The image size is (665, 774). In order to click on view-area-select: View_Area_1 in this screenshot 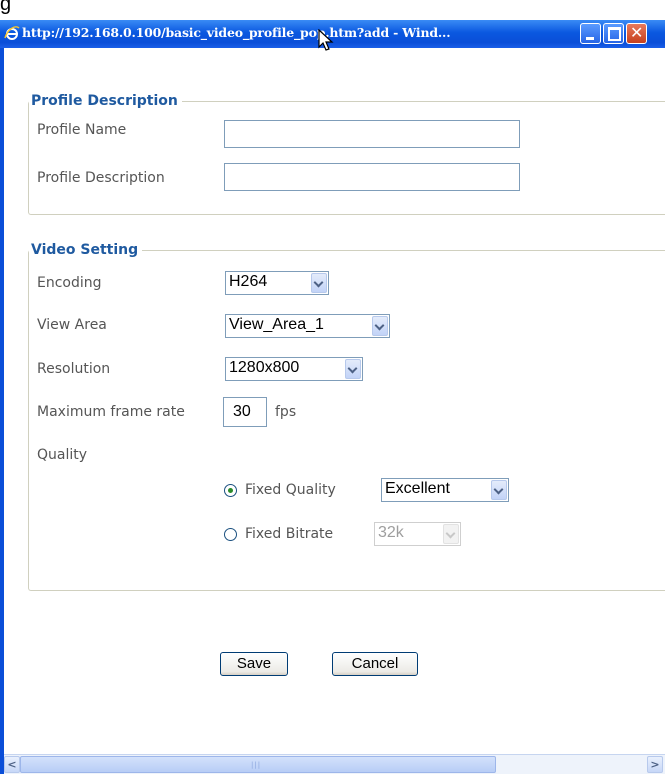, I will do `click(307, 326)`.